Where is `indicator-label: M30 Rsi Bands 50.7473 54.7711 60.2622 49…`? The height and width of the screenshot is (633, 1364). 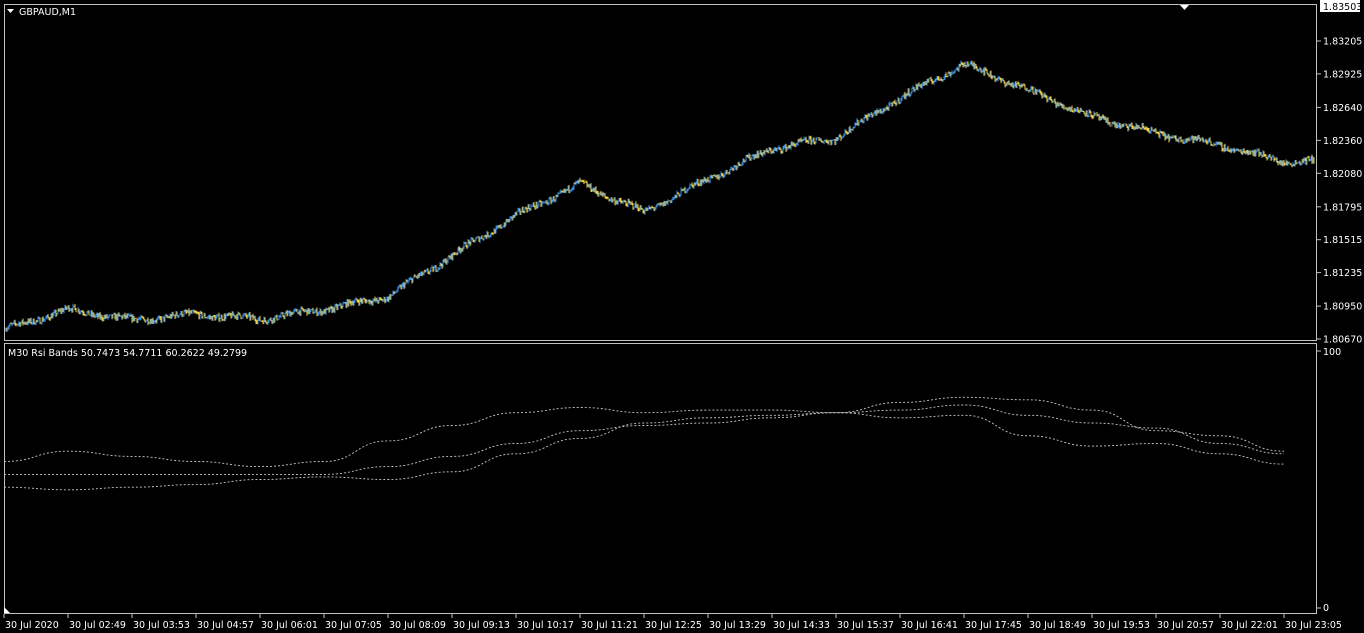
indicator-label: M30 Rsi Bands 50.7473 54.7711 60.2622 49… is located at coordinates (127, 353).